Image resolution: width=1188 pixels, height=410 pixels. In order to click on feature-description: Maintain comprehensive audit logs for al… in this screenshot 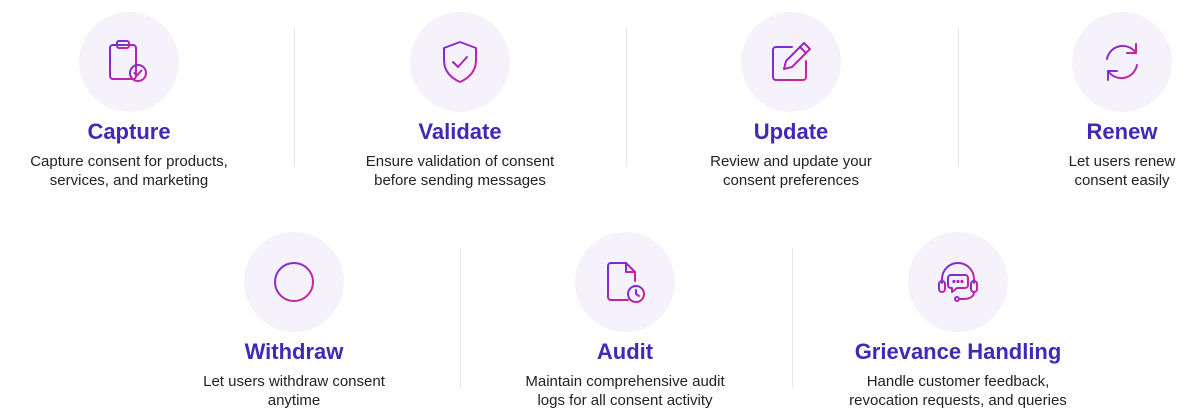, I will do `click(625, 391)`.